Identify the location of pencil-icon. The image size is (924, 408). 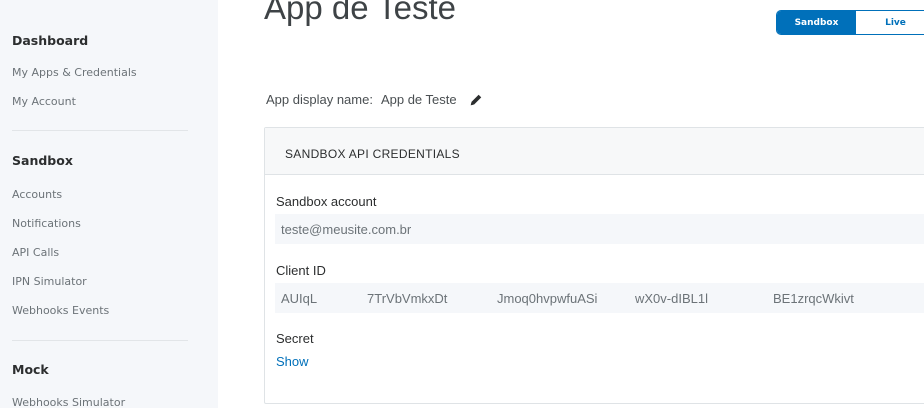
(476, 100).